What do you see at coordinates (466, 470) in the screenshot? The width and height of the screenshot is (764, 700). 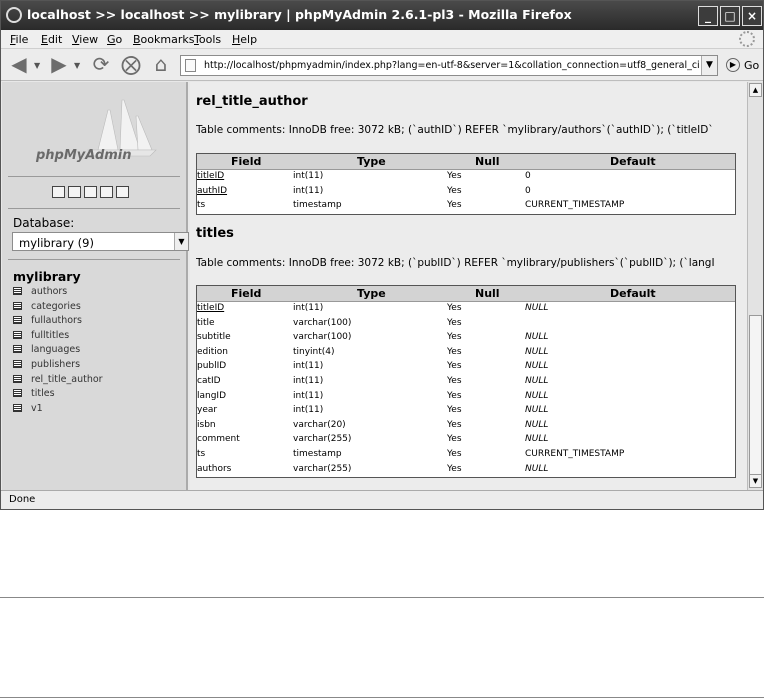 I see `table-row: authors varchar(255) Yes NULL` at bounding box center [466, 470].